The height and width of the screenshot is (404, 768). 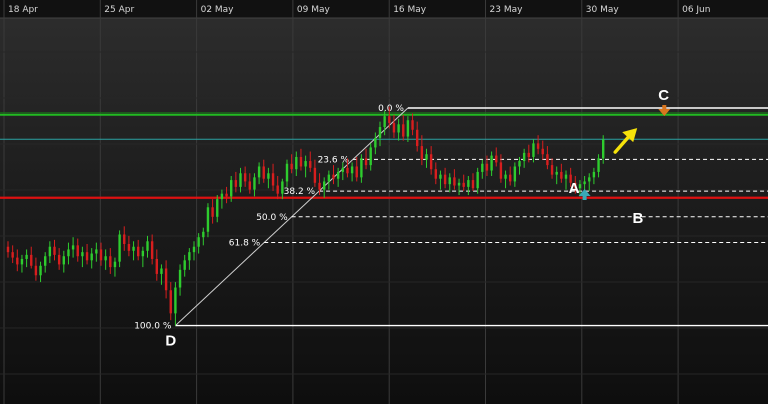 I want to click on date-tick-label: 25 Apr, so click(x=119, y=10).